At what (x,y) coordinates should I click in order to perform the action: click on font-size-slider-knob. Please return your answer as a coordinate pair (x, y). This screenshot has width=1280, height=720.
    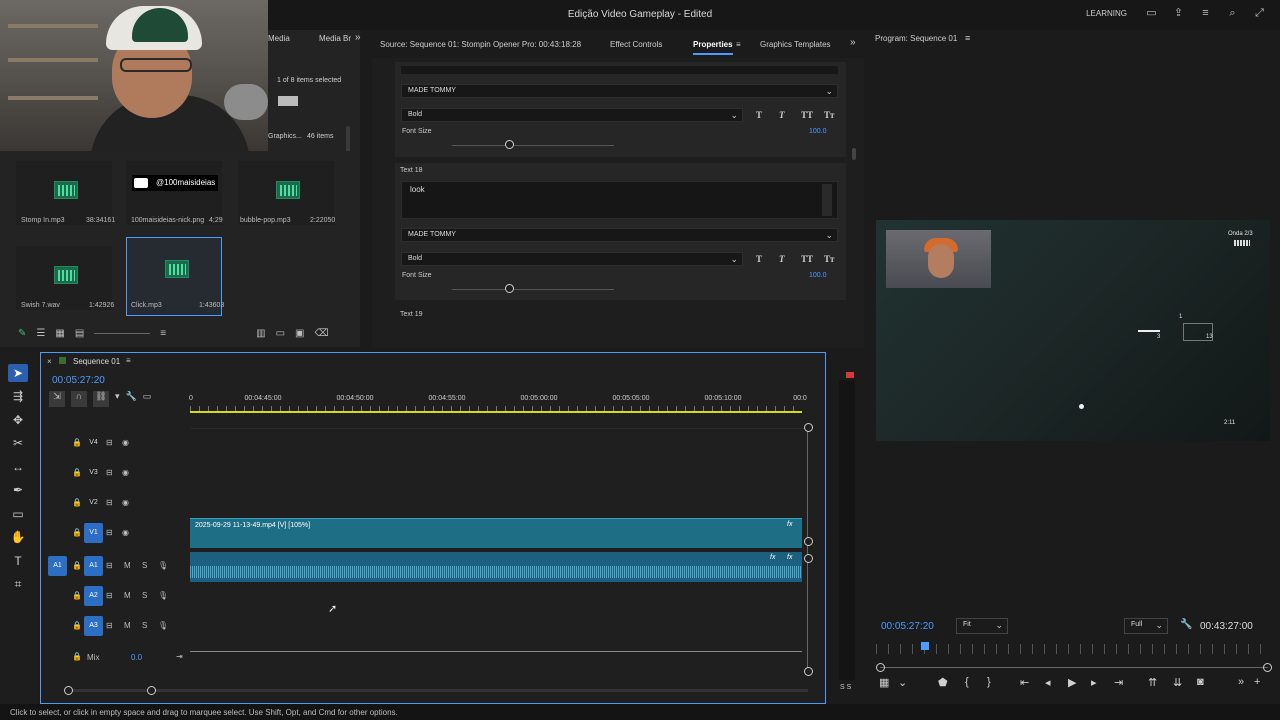
    Looking at the image, I should click on (509, 144).